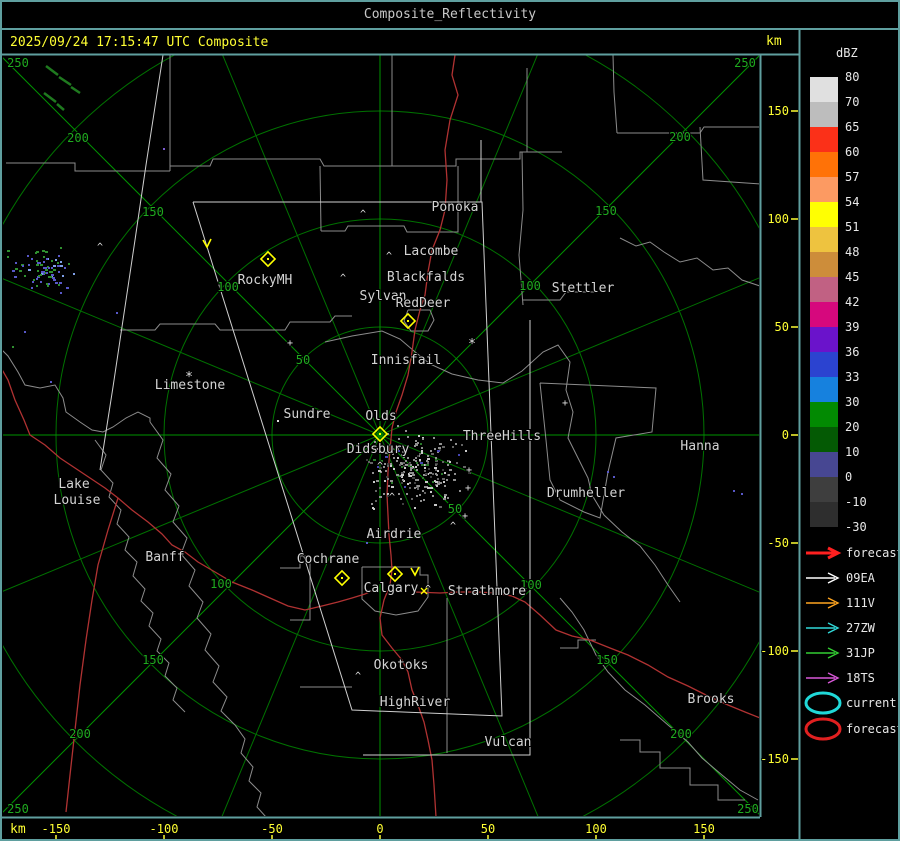  What do you see at coordinates (192, 513) in the screenshot?
I see `radial-line` at bounding box center [192, 513].